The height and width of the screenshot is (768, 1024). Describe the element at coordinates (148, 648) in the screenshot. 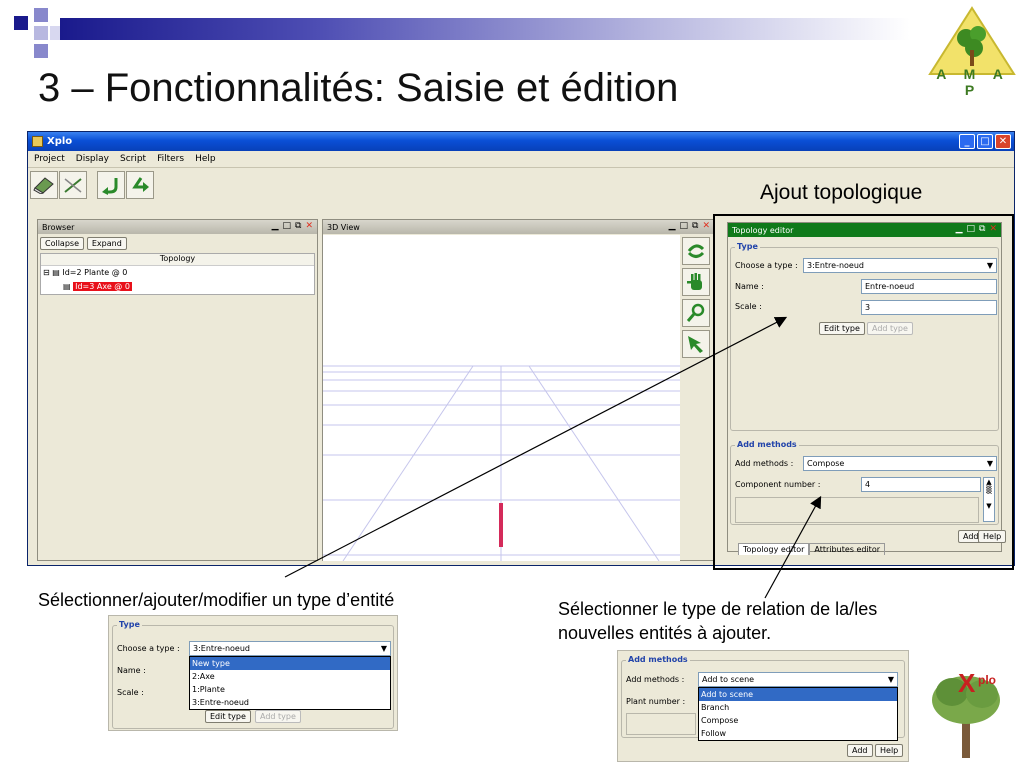

I see `inset-choose-label: Choose a type :` at that location.